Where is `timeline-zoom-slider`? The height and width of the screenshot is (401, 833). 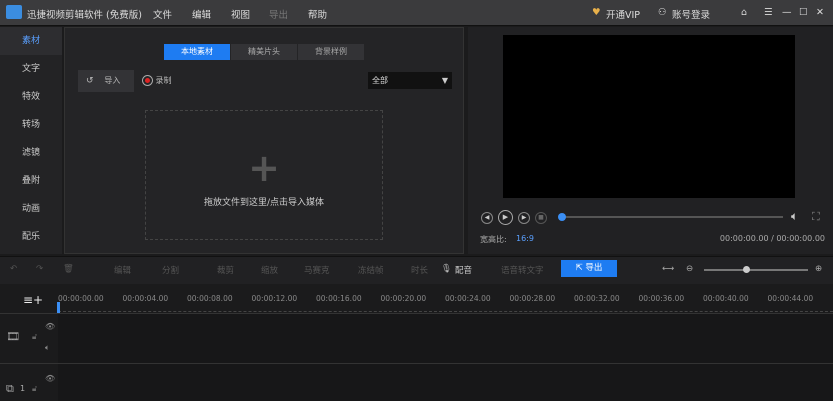 timeline-zoom-slider is located at coordinates (756, 269).